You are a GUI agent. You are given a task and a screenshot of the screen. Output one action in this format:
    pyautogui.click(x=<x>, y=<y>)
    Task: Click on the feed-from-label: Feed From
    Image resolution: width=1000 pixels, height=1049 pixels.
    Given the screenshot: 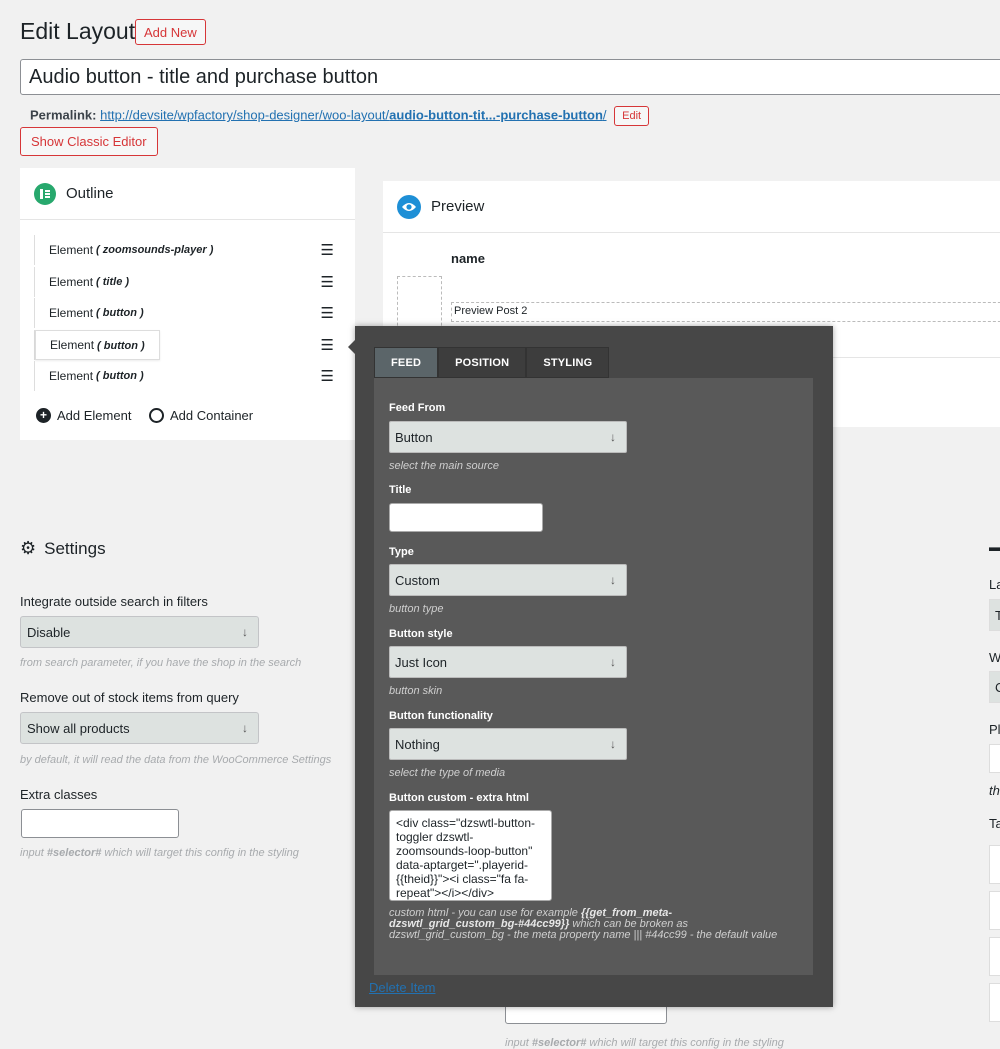 What is the action you would take?
    pyautogui.click(x=417, y=408)
    